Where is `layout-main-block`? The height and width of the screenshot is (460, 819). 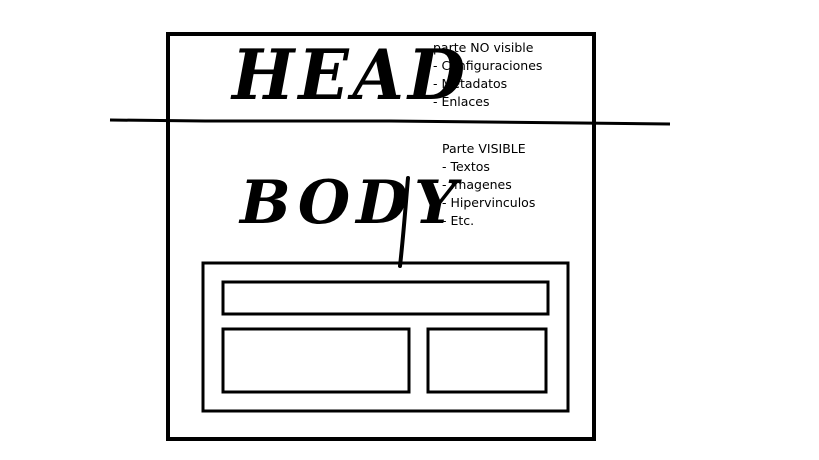
layout-main-block is located at coordinates (316, 360).